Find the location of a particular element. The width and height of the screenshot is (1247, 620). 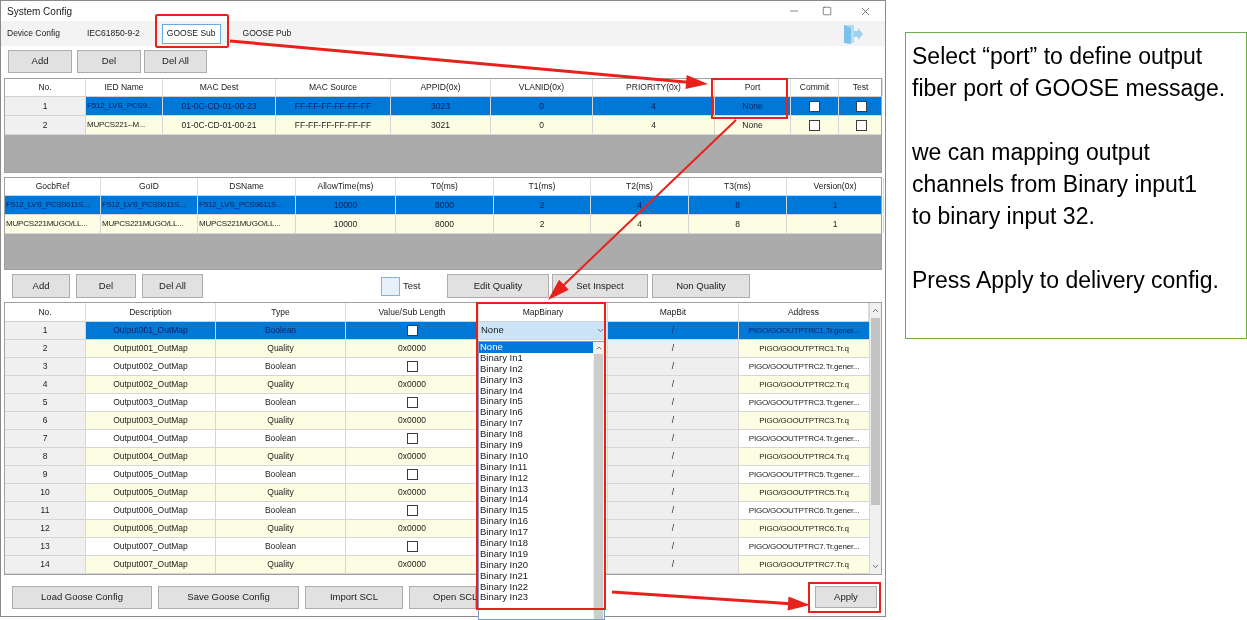

table-cell-text: PIGO/GOOUTPTRC3.Tr.q is located at coordinates (804, 420).